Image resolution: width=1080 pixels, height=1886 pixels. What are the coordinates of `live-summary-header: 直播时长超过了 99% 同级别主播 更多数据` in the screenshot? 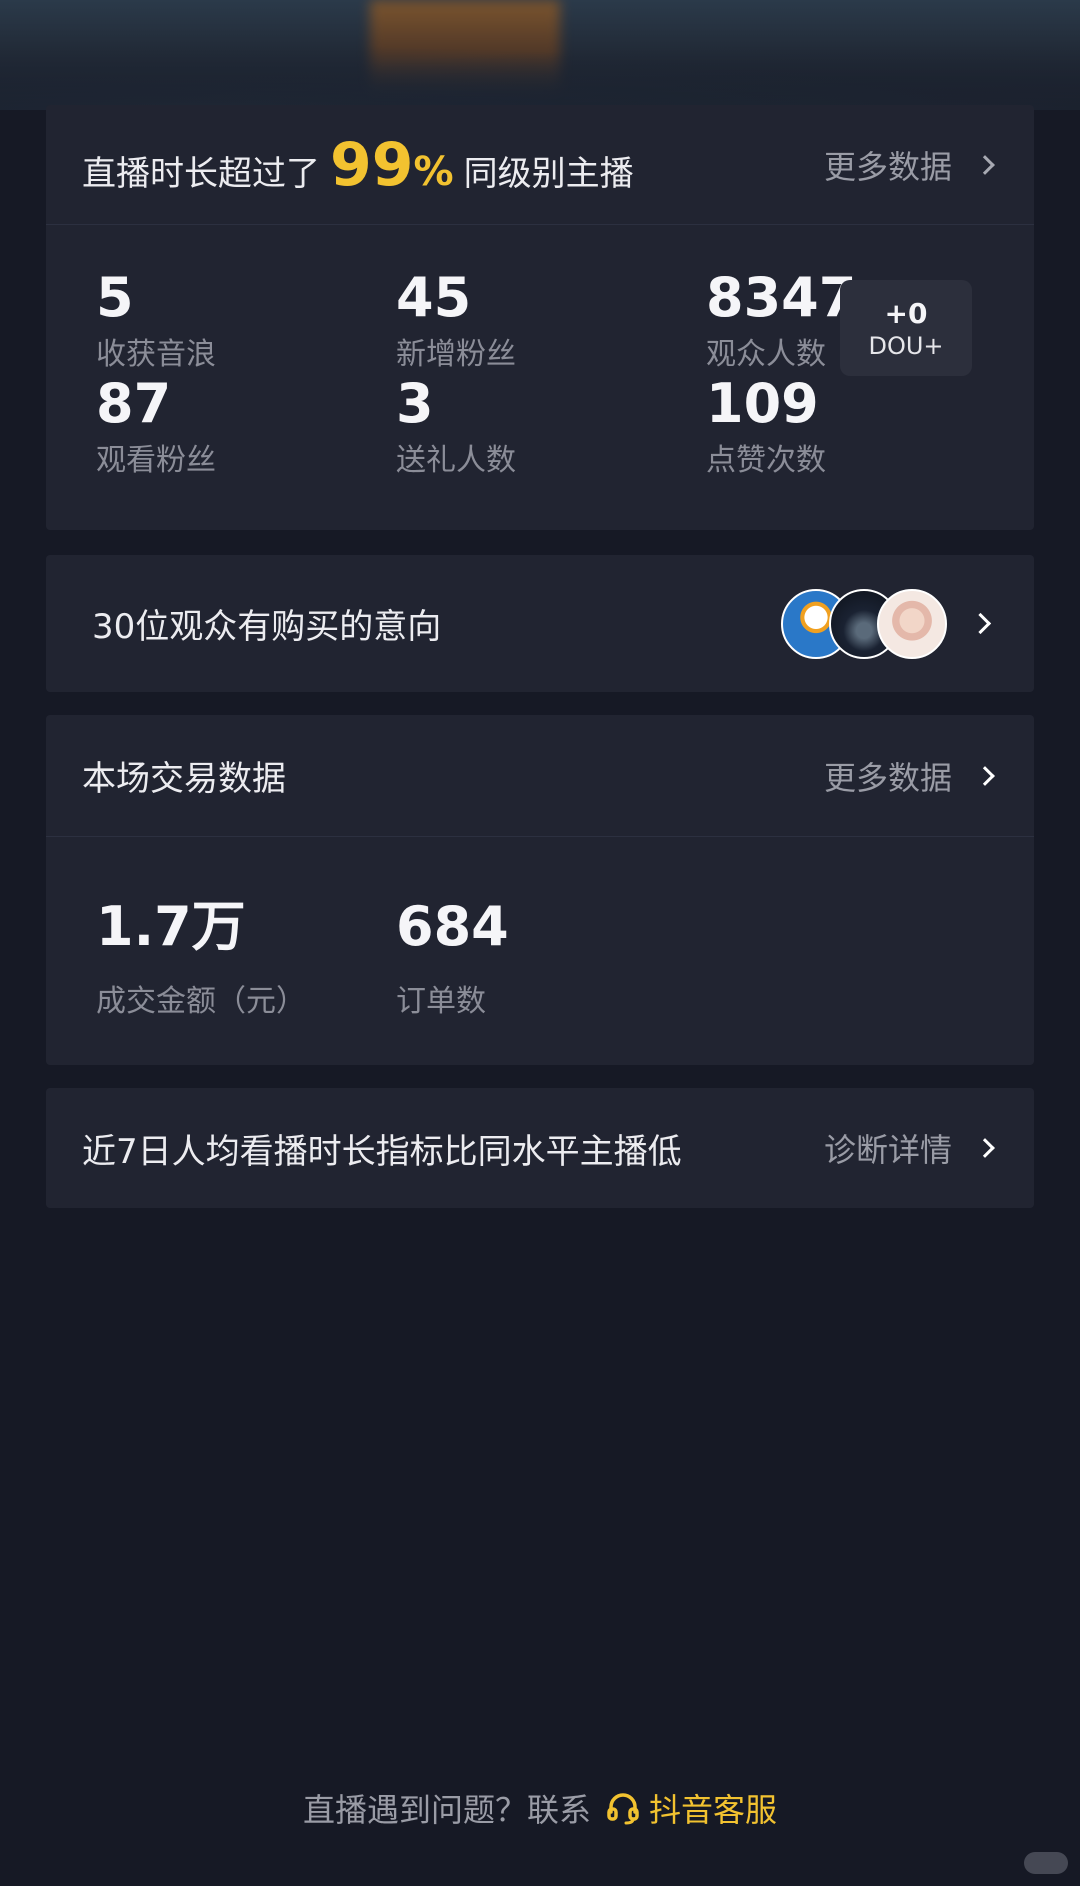 It's located at (540, 165).